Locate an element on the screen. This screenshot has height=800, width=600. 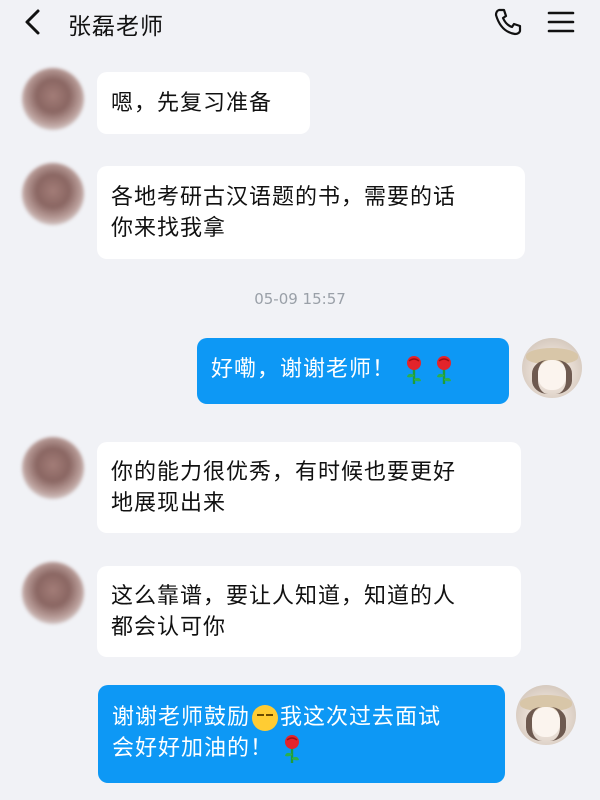
message-line: 谢谢老师鼓励 我这次过去面试 is located at coordinates (301, 717).